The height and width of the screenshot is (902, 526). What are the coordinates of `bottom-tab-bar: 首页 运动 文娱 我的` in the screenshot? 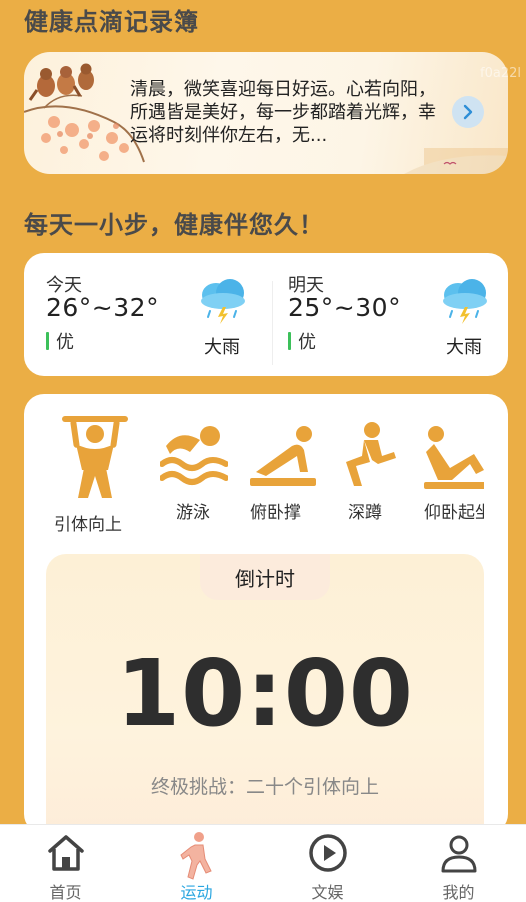 It's located at (263, 863).